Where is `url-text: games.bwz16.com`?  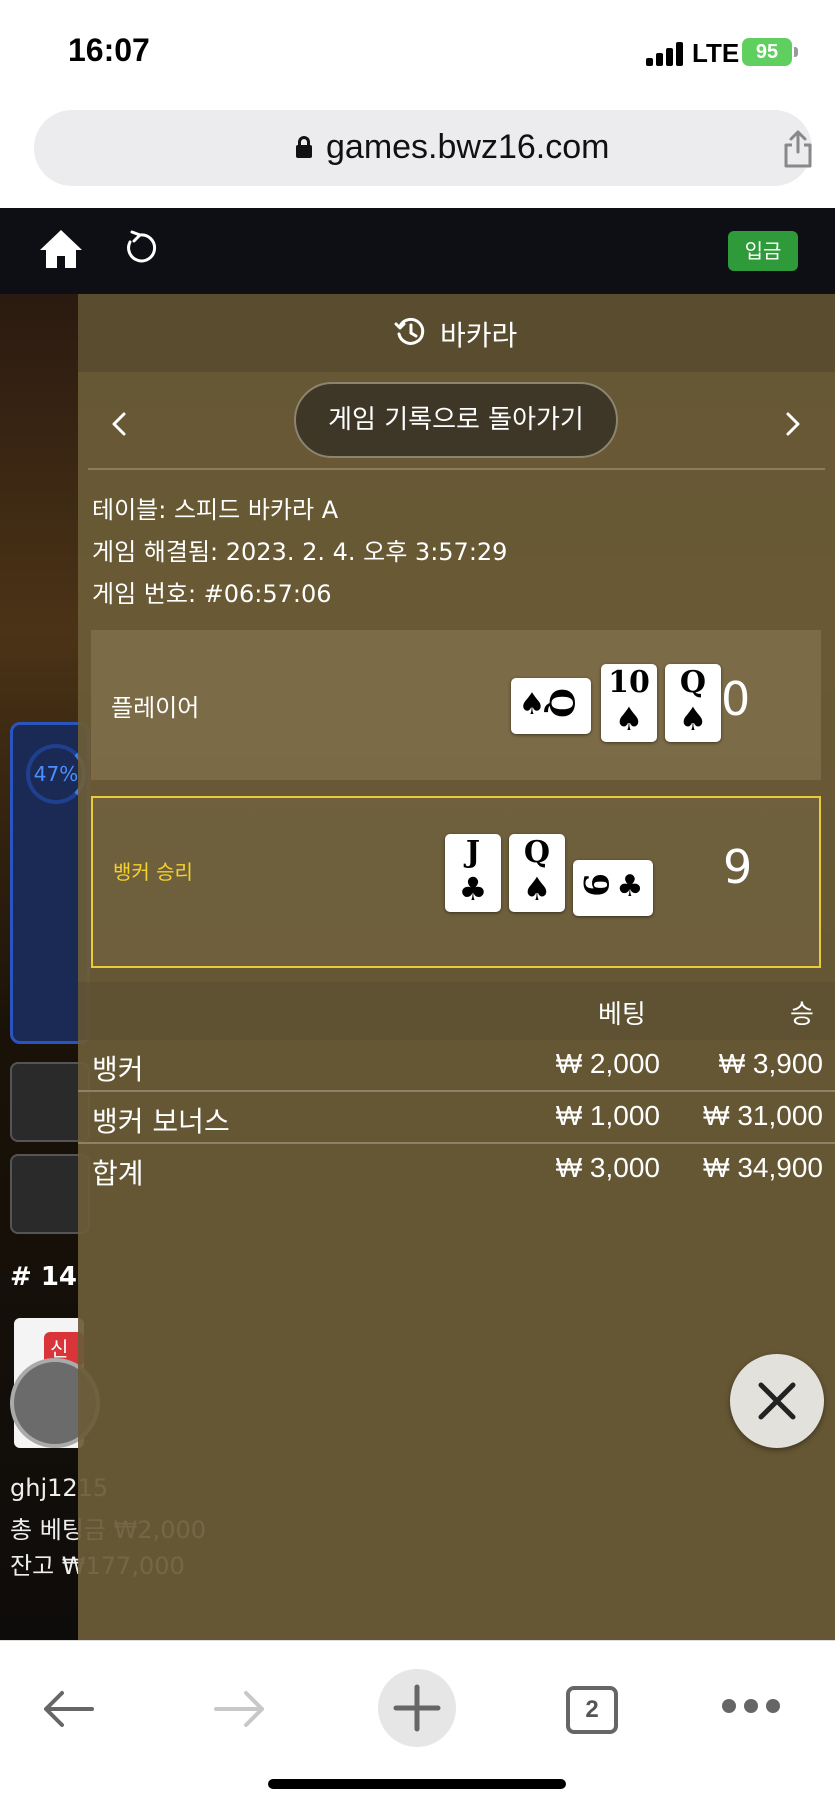 url-text: games.bwz16.com is located at coordinates (468, 147).